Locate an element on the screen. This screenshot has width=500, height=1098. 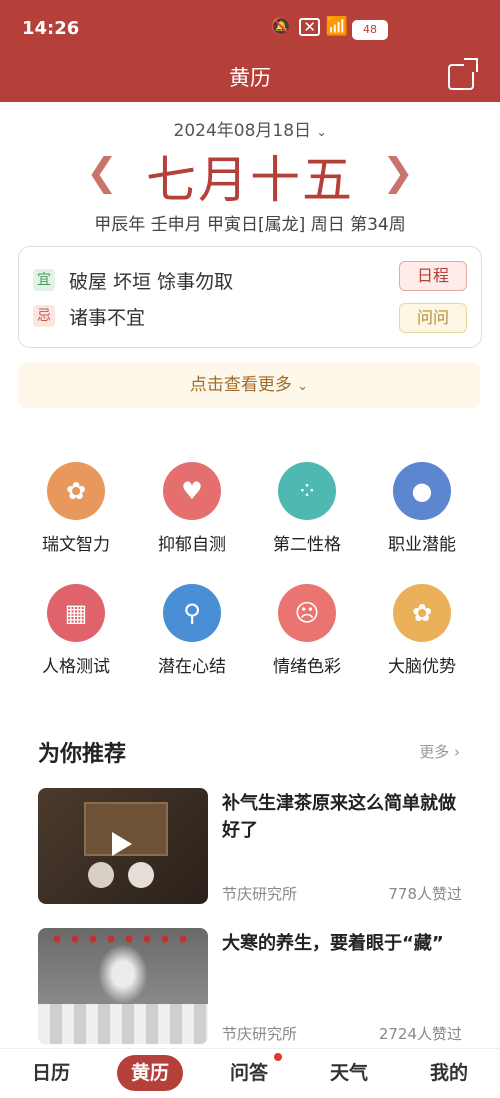
tool-item: ✿ 大脑优势 is located at coordinates (422, 630).